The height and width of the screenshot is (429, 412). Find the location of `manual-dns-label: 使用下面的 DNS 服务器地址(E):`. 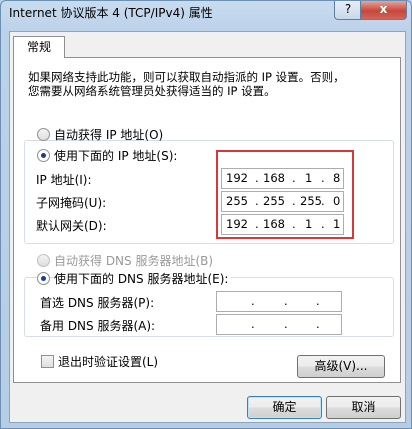

manual-dns-label: 使用下面的 DNS 服务器地址(E): is located at coordinates (143, 278).